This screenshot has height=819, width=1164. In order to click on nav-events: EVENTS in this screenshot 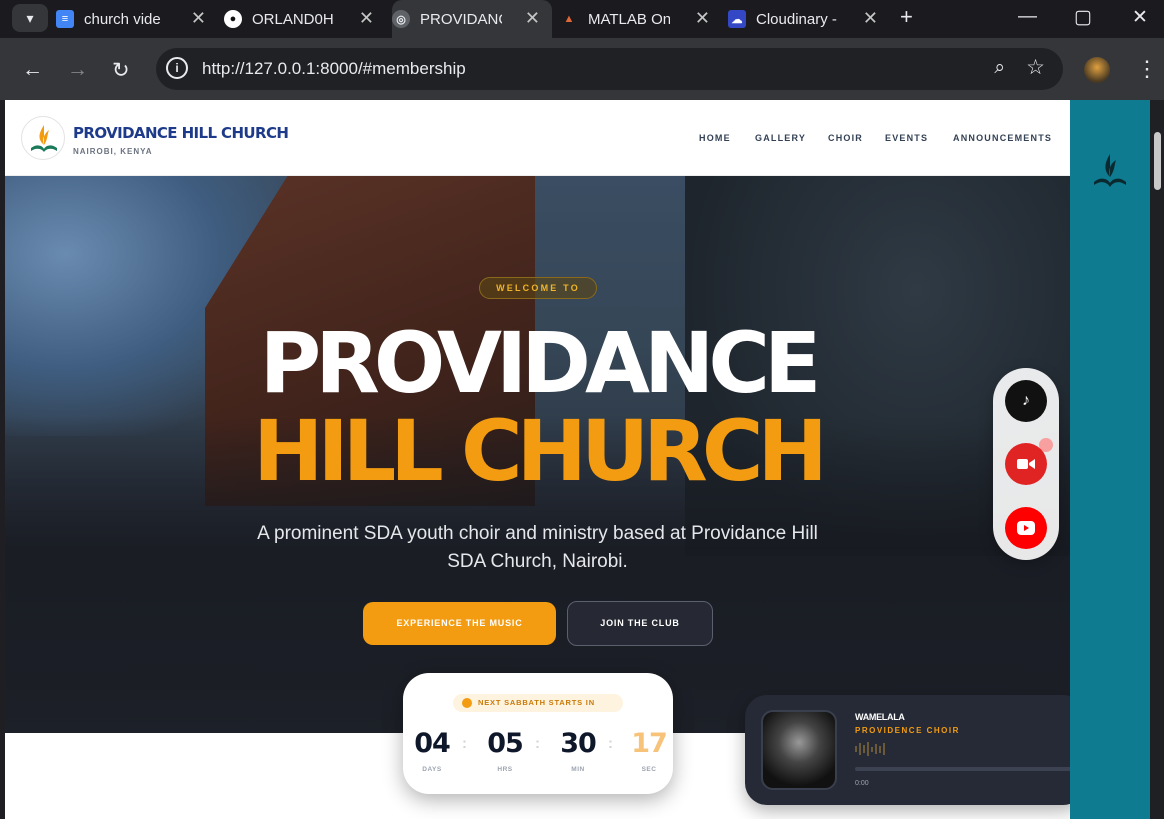, I will do `click(906, 138)`.